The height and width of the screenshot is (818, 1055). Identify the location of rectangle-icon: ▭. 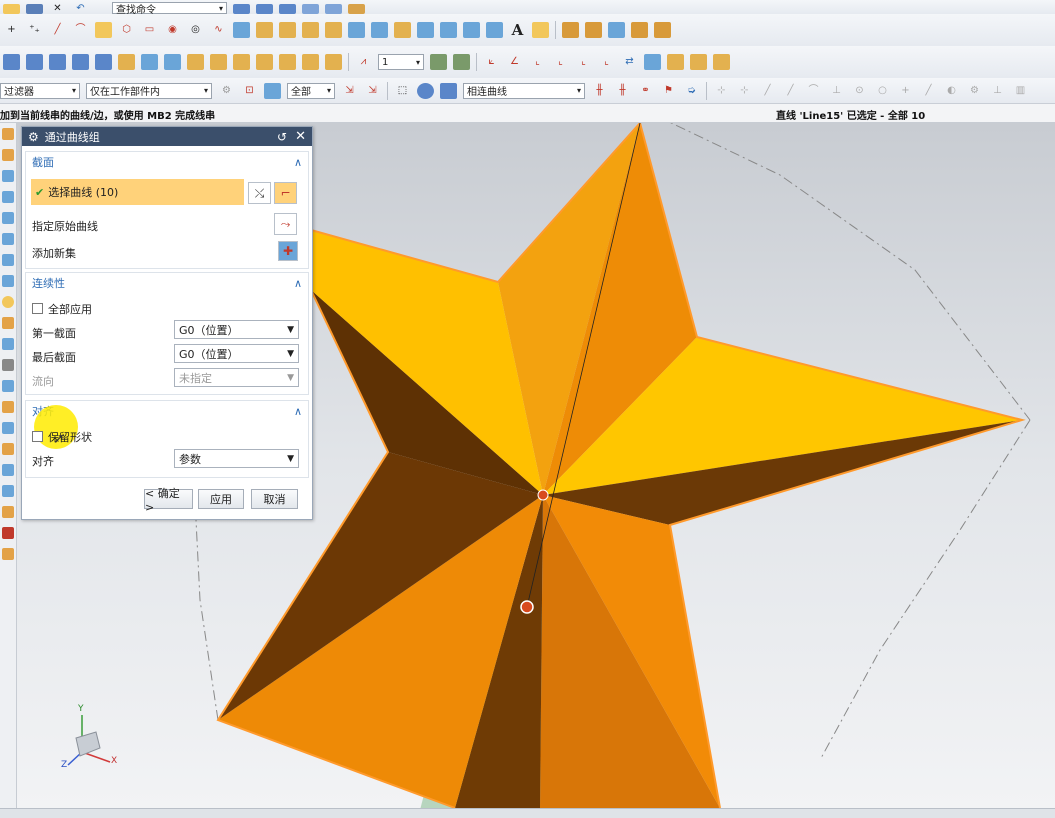
(149, 30).